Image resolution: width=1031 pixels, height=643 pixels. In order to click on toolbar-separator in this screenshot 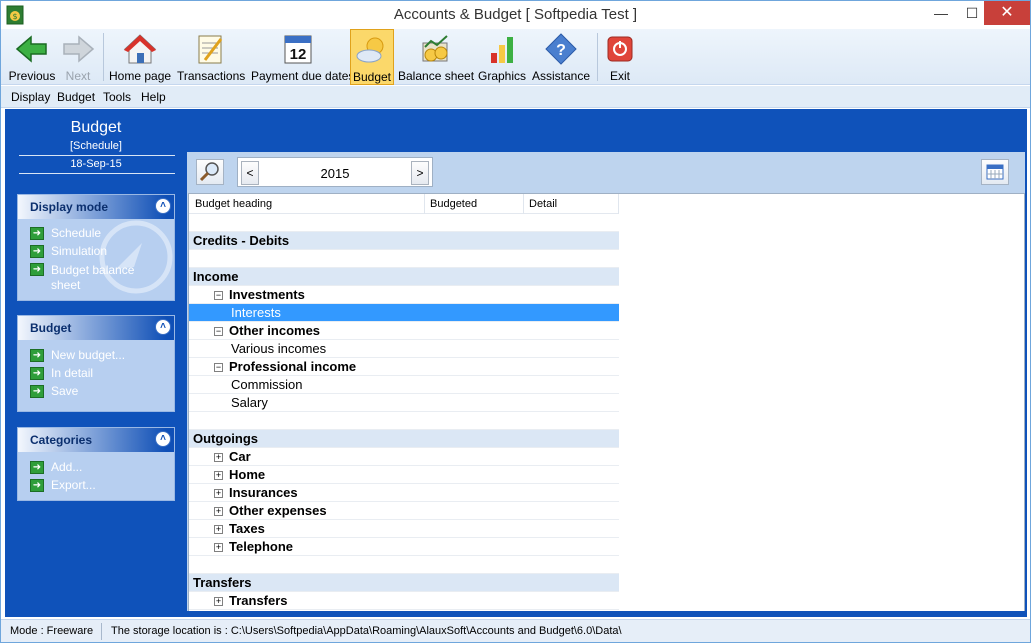, I will do `click(103, 57)`.